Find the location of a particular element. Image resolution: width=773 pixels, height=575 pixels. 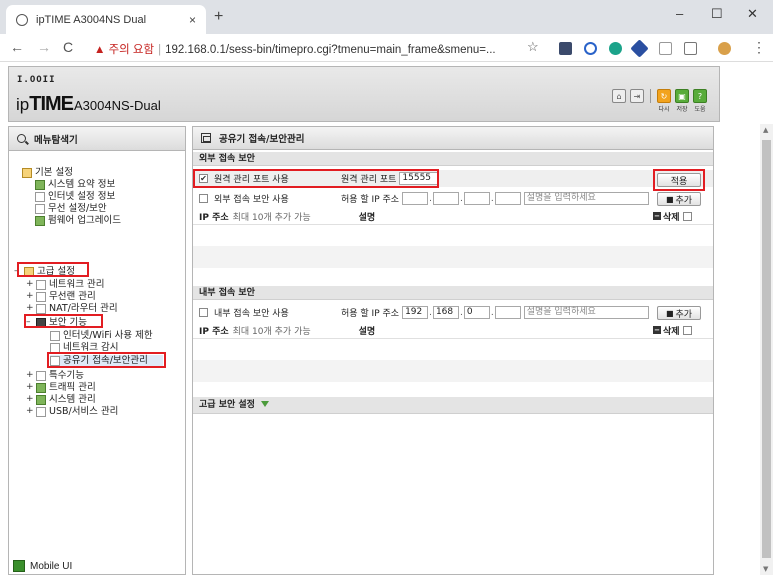

bookmark-star-icon: ☆ is located at coordinates (533, 47).